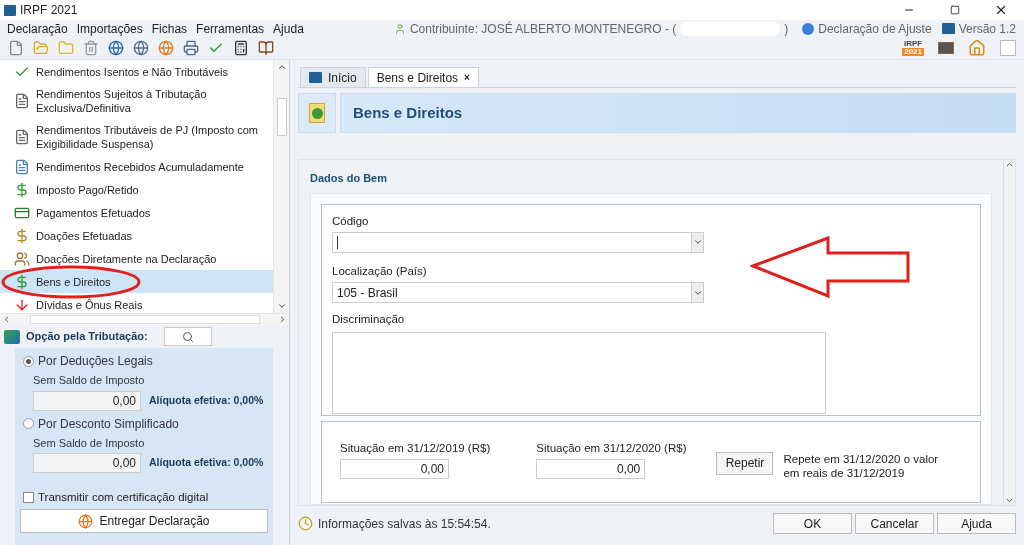  Describe the element at coordinates (1009, 164) in the screenshot. I see `up-chevron-icon` at that location.